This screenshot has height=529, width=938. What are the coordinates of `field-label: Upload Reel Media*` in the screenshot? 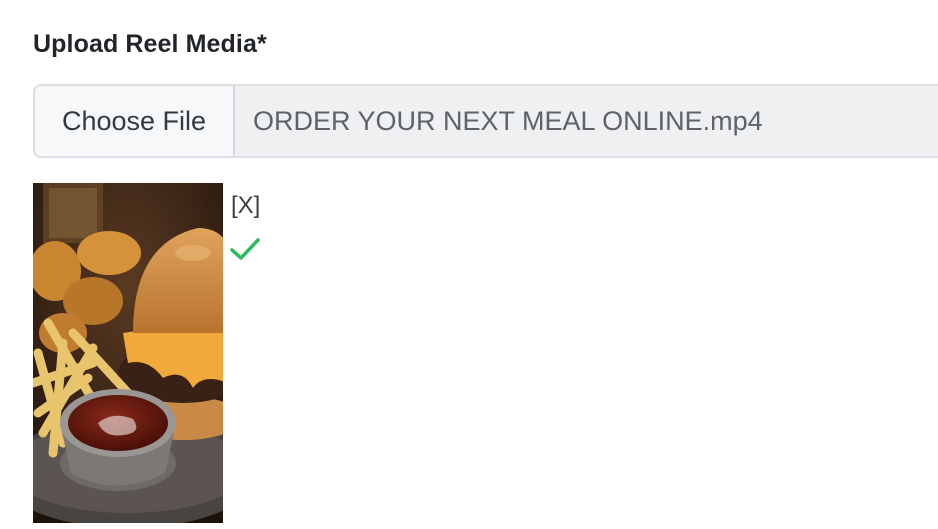 It's located at (150, 44).